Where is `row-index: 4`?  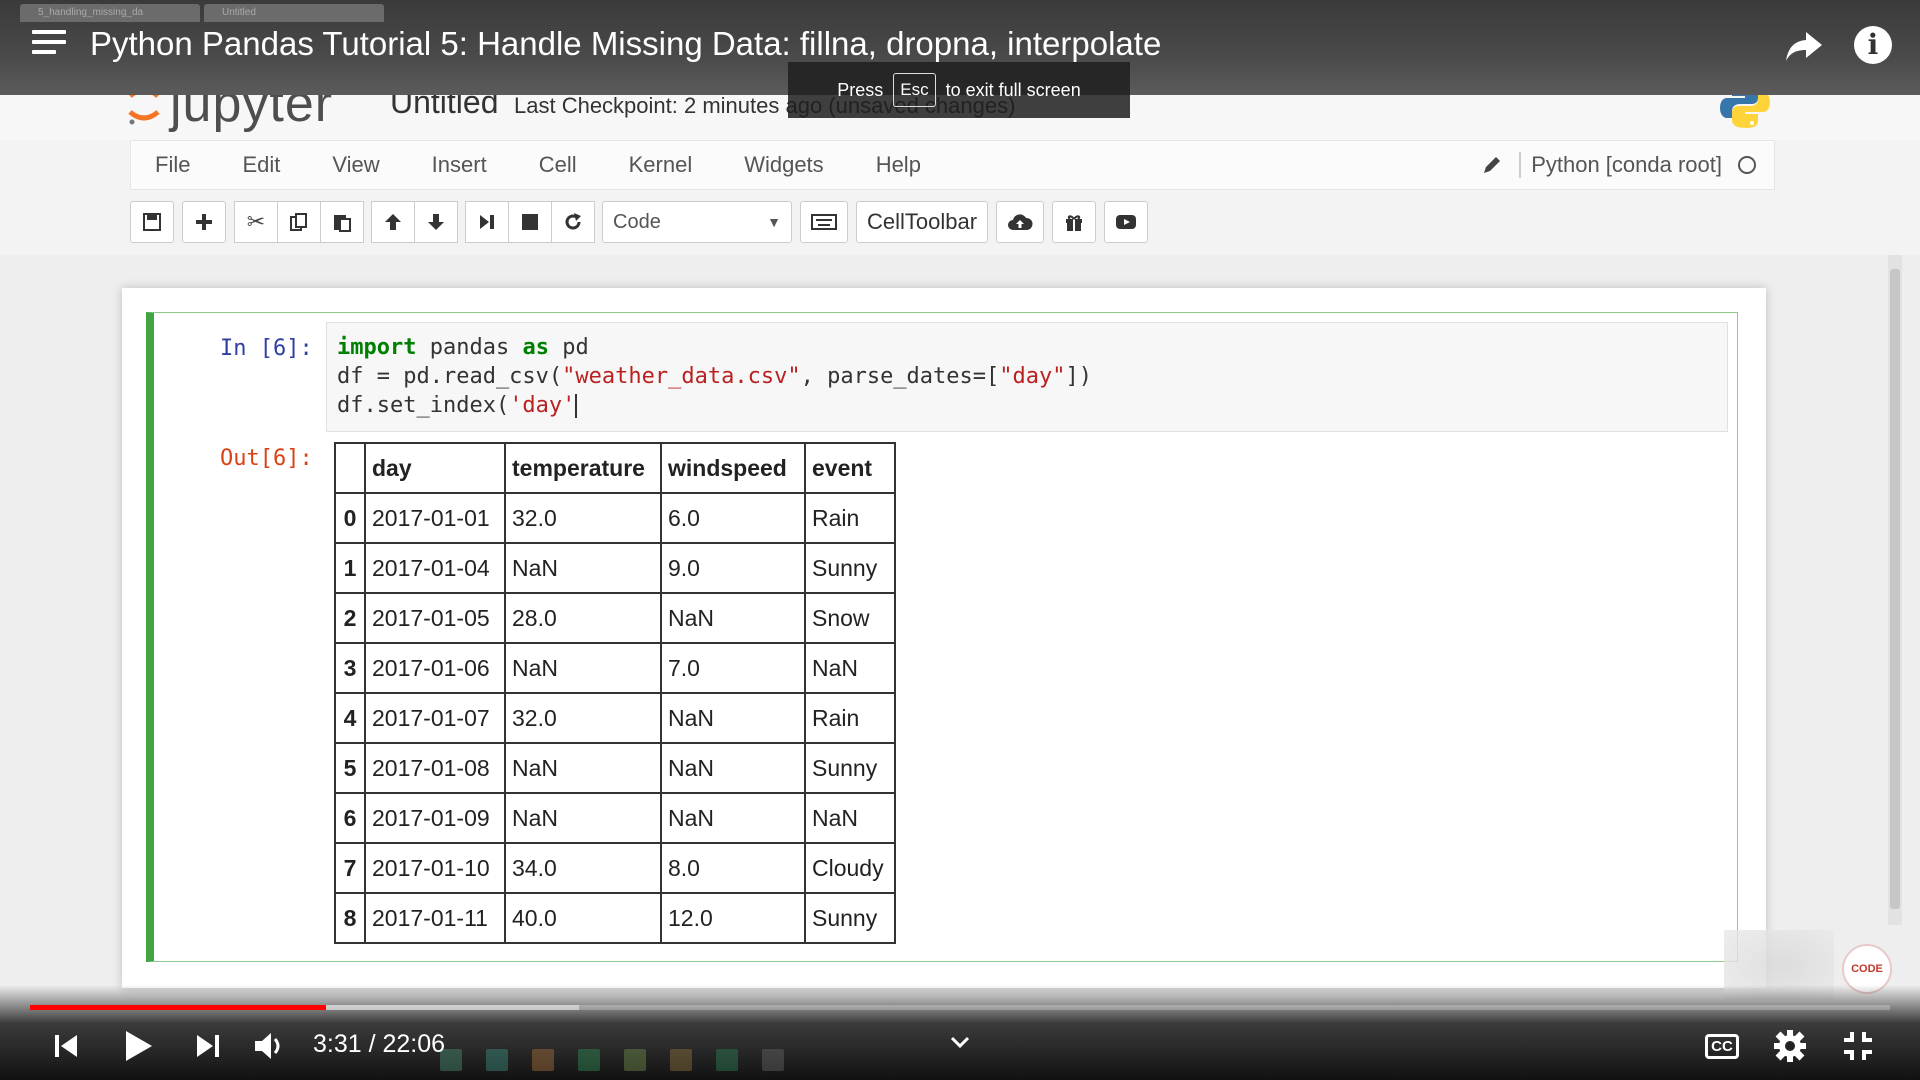 row-index: 4 is located at coordinates (350, 718).